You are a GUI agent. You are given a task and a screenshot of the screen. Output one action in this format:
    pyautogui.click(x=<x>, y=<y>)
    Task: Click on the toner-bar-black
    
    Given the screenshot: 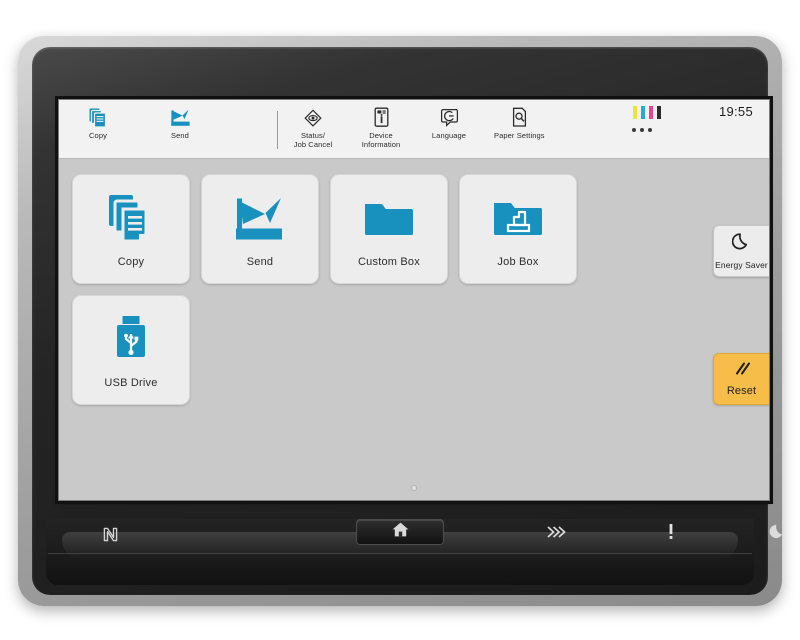 What is the action you would take?
    pyautogui.click(x=659, y=112)
    